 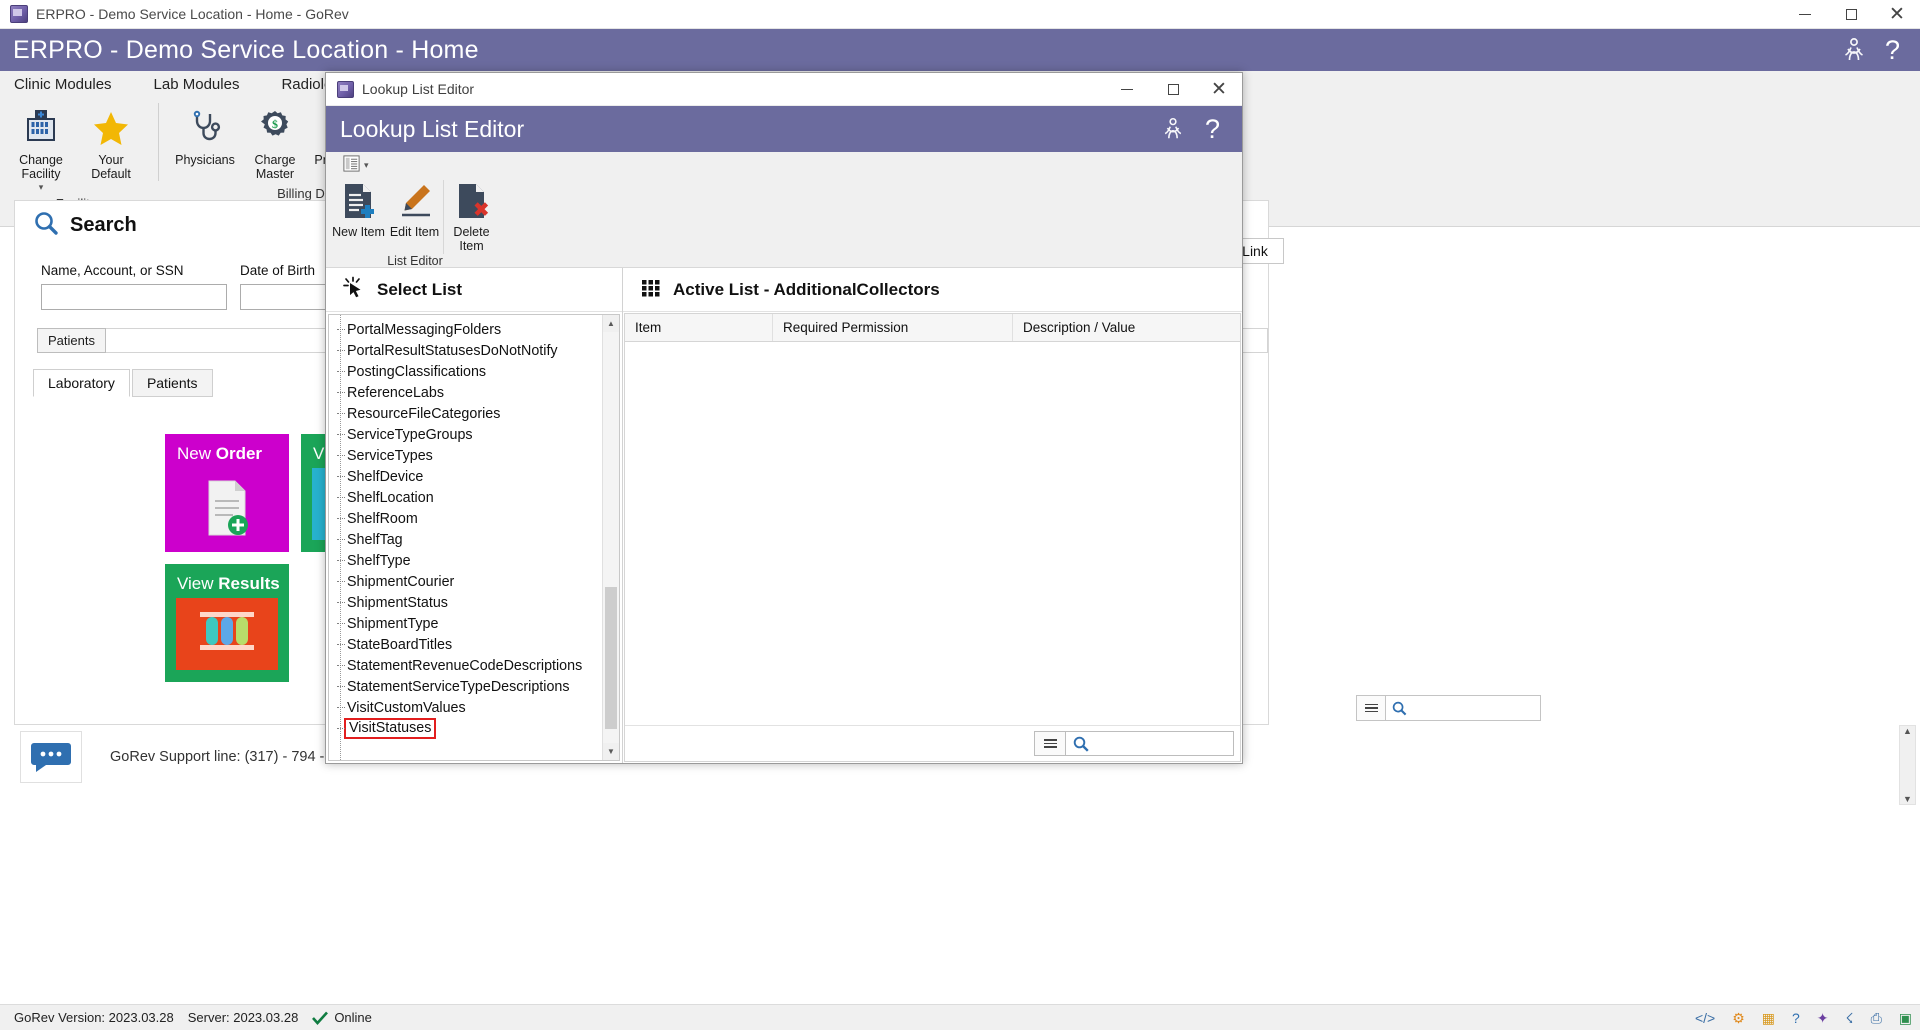 I want to click on list-item-label: VisitCustomValues, so click(x=406, y=707).